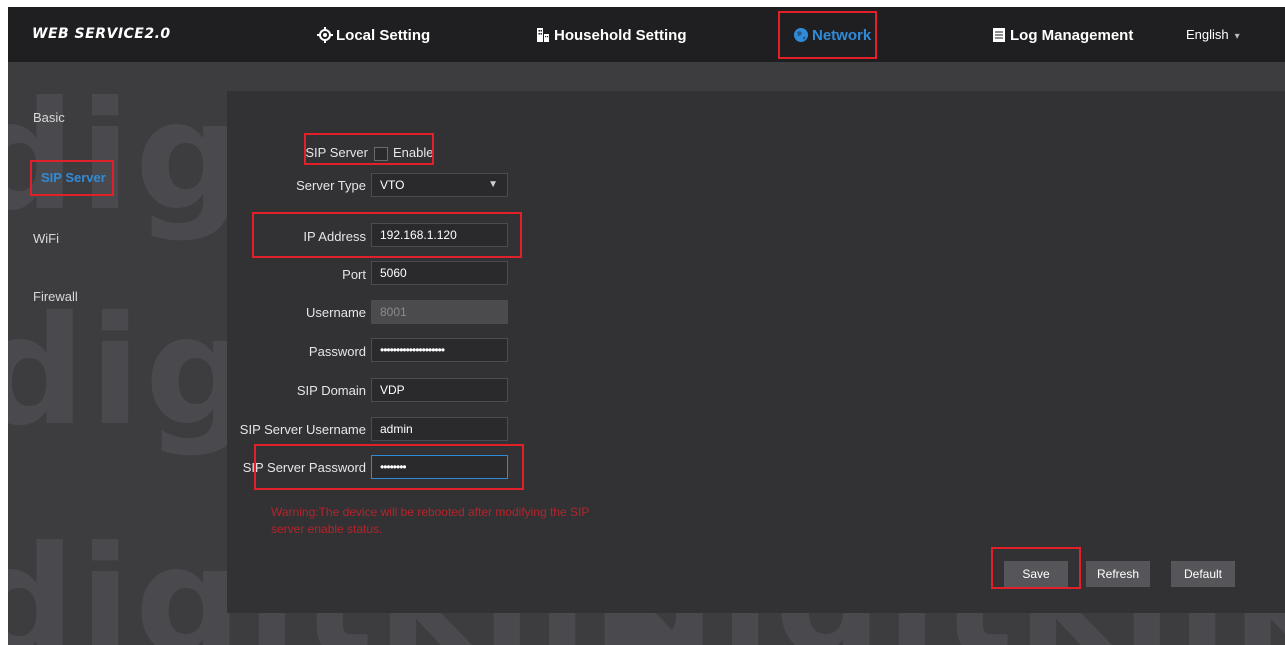 This screenshot has width=1285, height=645. I want to click on sip-domain-field: VDP, so click(439, 390).